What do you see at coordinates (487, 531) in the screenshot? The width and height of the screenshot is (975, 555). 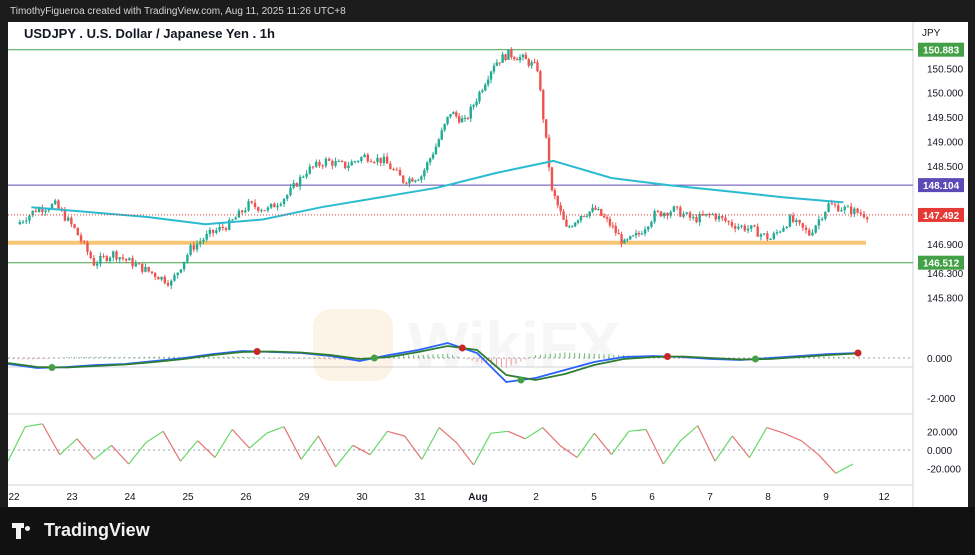 I see `footer-bar: TradingView` at bounding box center [487, 531].